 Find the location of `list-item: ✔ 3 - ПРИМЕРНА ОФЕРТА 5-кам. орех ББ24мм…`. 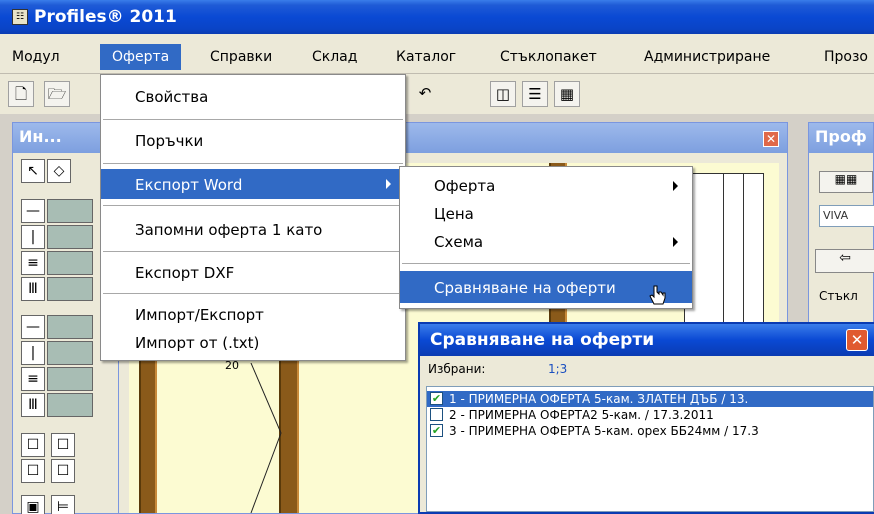

list-item: ✔ 3 - ПРИМЕРНА ОФЕРТА 5-кам. орех ББ24мм… is located at coordinates (650, 431).